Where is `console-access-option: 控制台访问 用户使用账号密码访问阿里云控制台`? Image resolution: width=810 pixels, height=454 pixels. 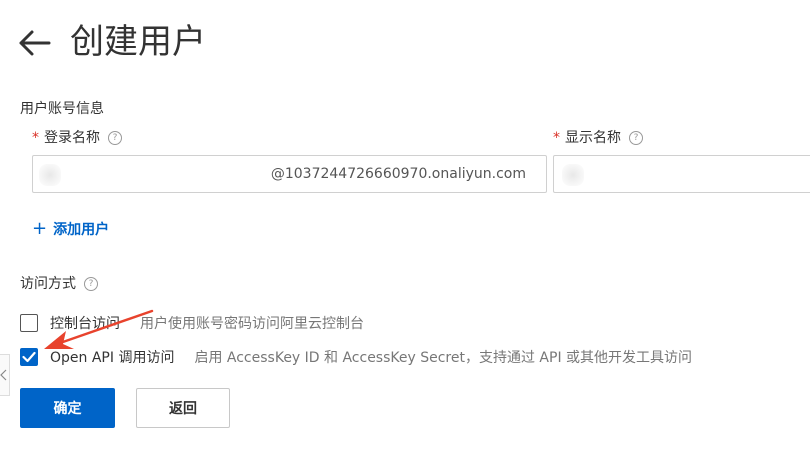 console-access-option: 控制台访问 用户使用账号密码访问阿里云控制台 is located at coordinates (192, 323).